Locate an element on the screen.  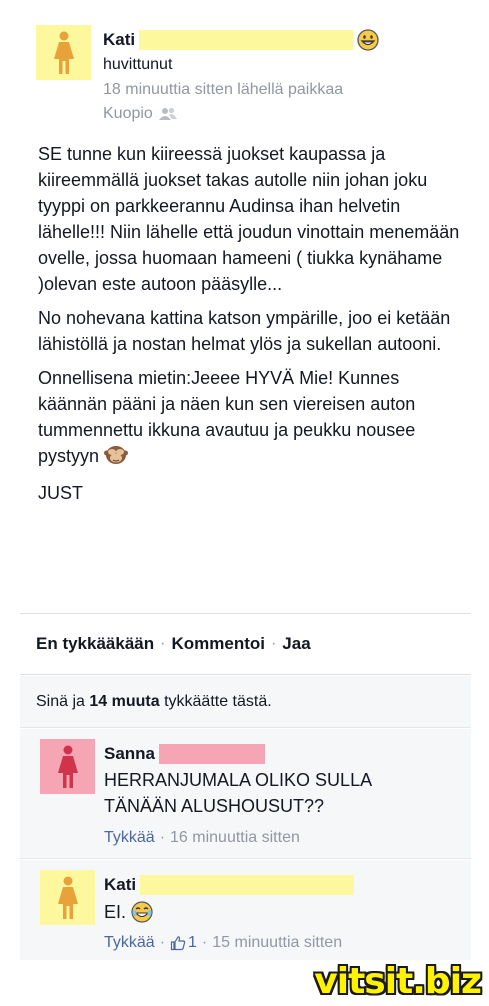
location-name: Kuopio is located at coordinates (128, 114).